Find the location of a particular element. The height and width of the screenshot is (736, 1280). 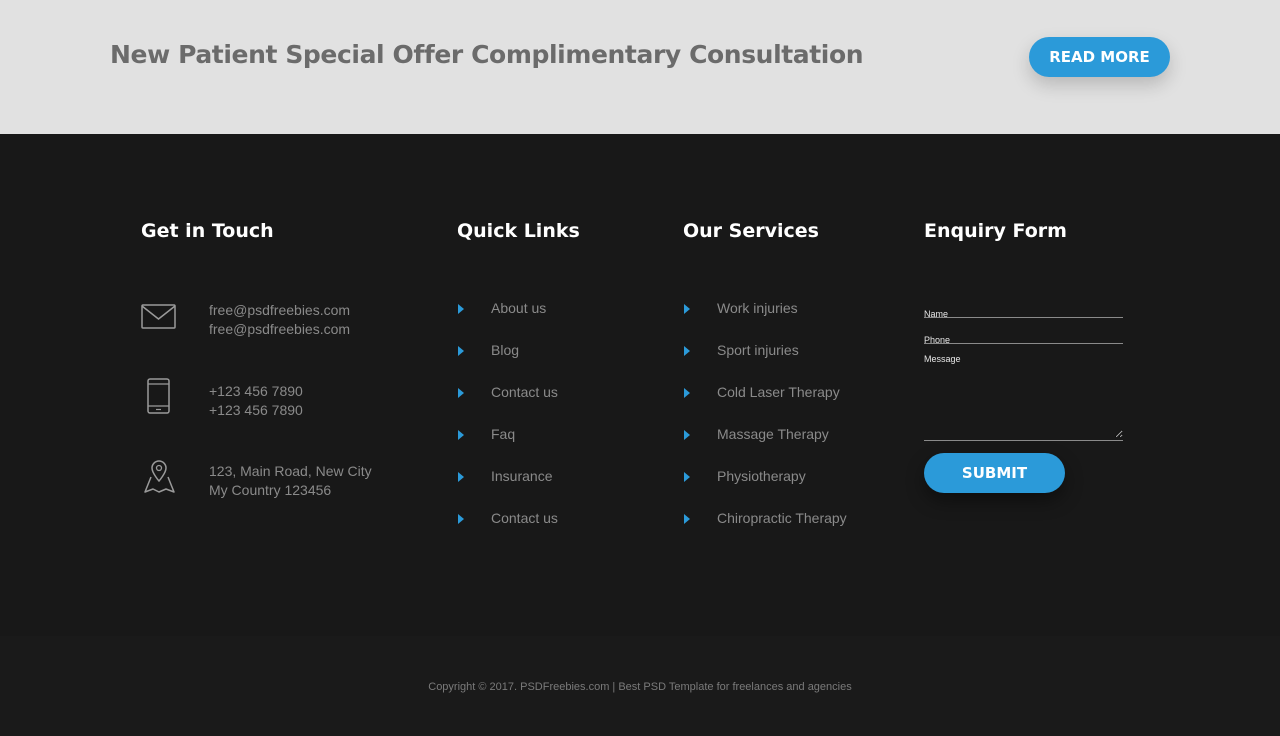

address-line-1: 123, Main Road, New City is located at coordinates (290, 471).